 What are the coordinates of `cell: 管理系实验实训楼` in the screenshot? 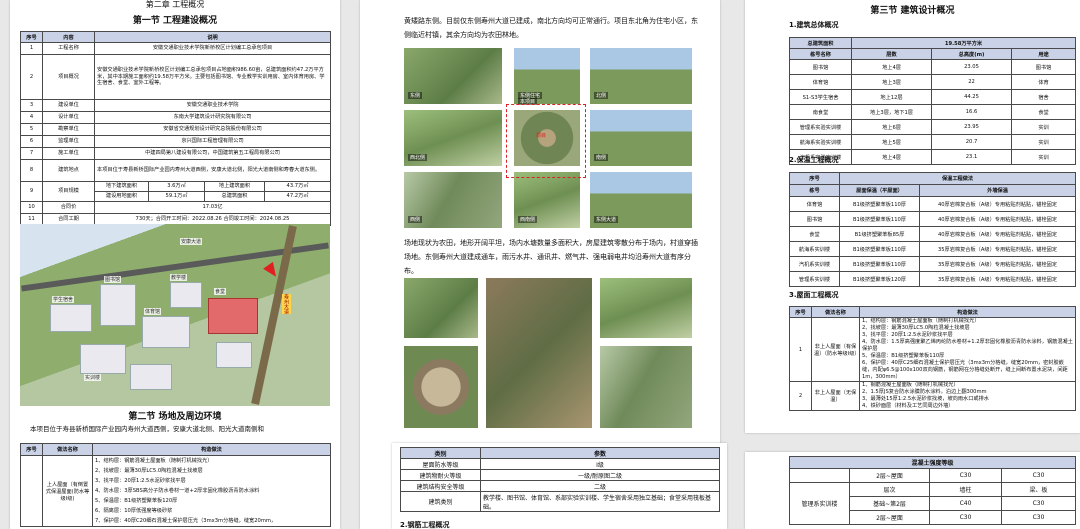 It's located at (820, 127).